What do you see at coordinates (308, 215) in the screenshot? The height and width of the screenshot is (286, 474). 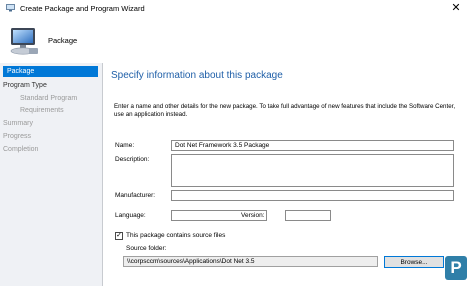 I see `version-field` at bounding box center [308, 215].